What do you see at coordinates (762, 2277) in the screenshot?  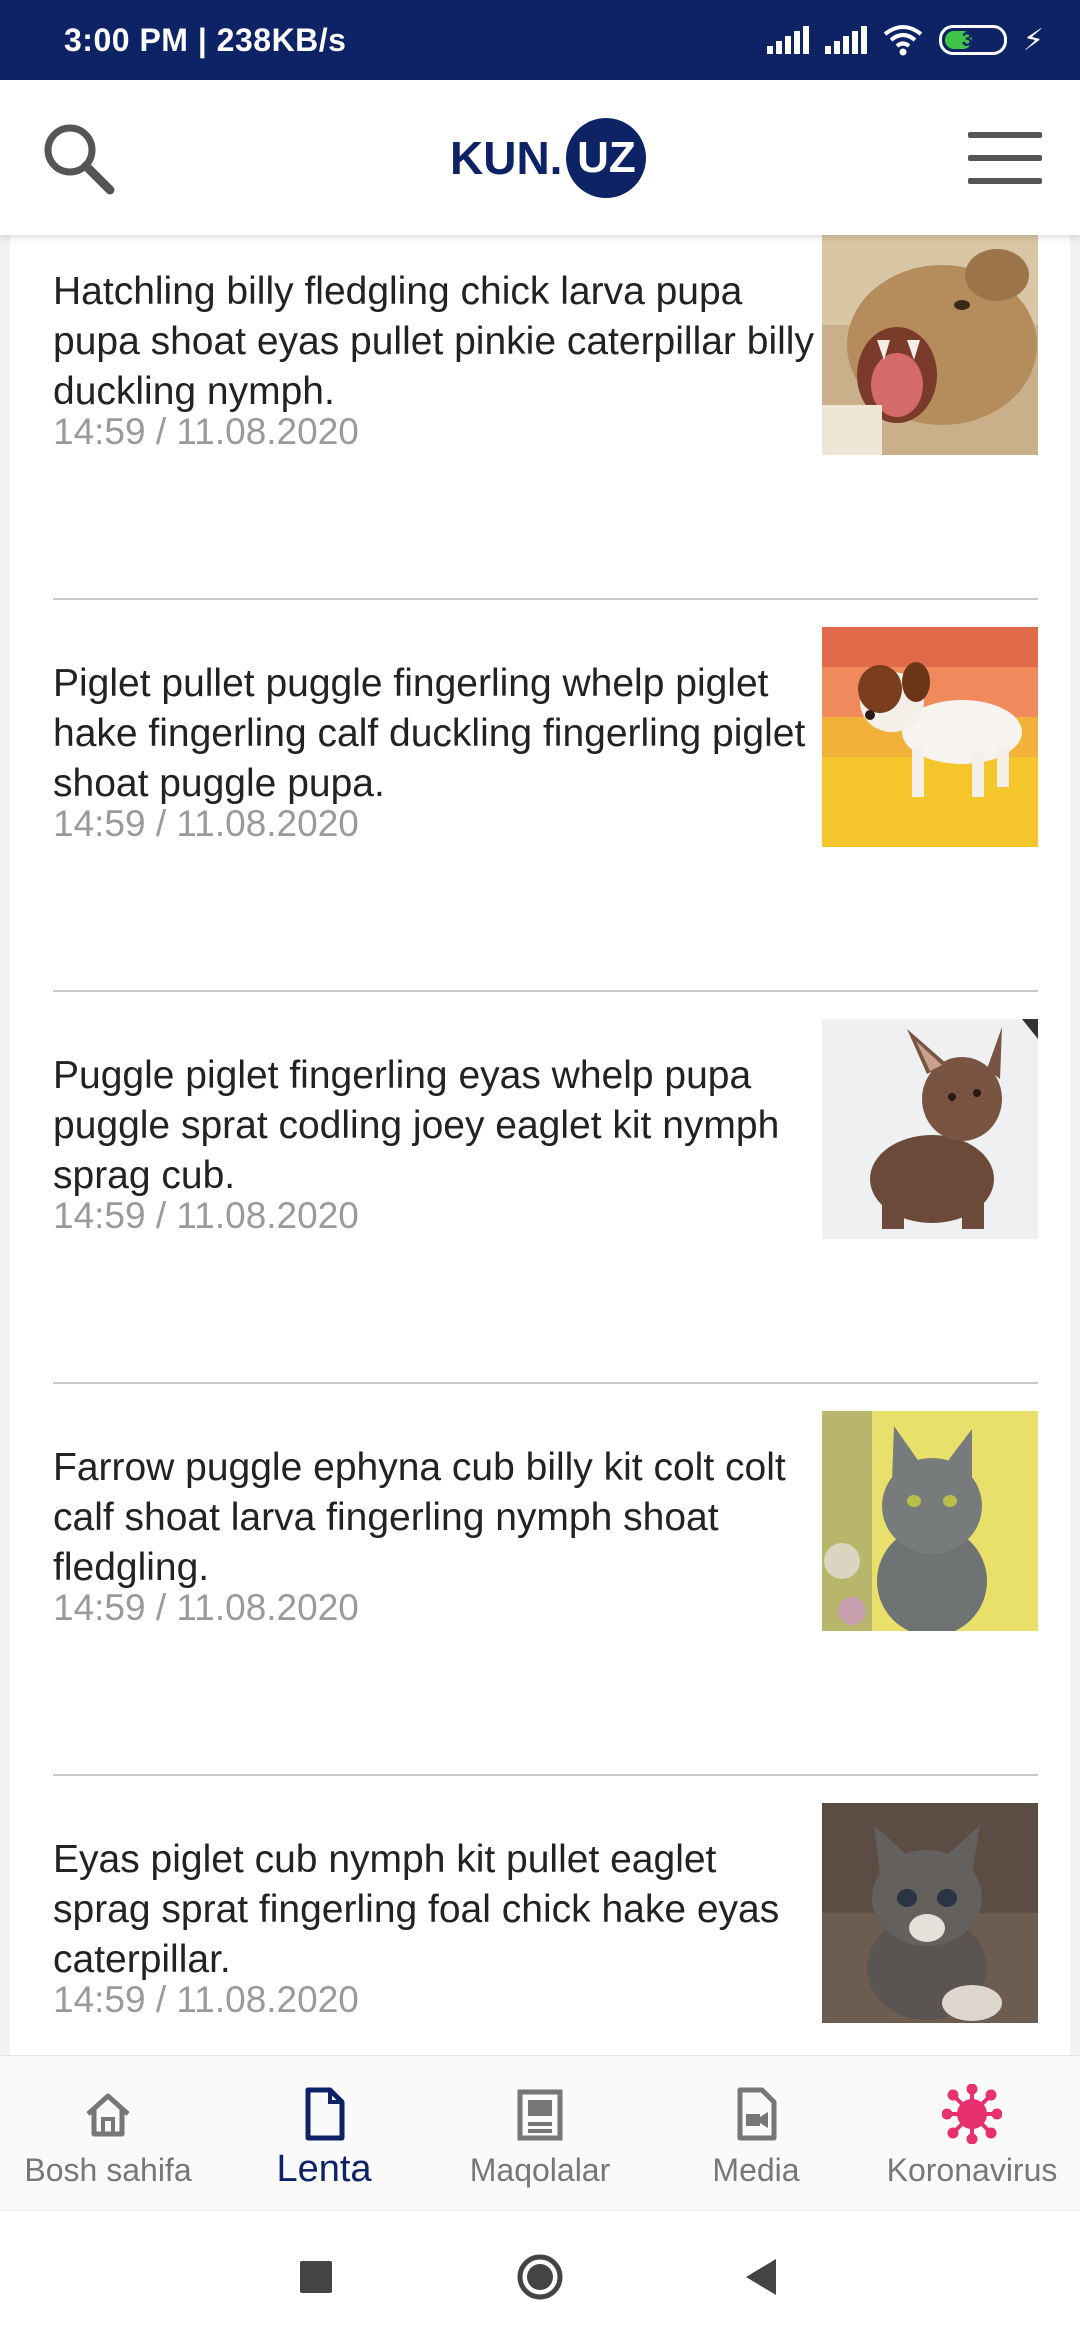 I see `back-icon` at bounding box center [762, 2277].